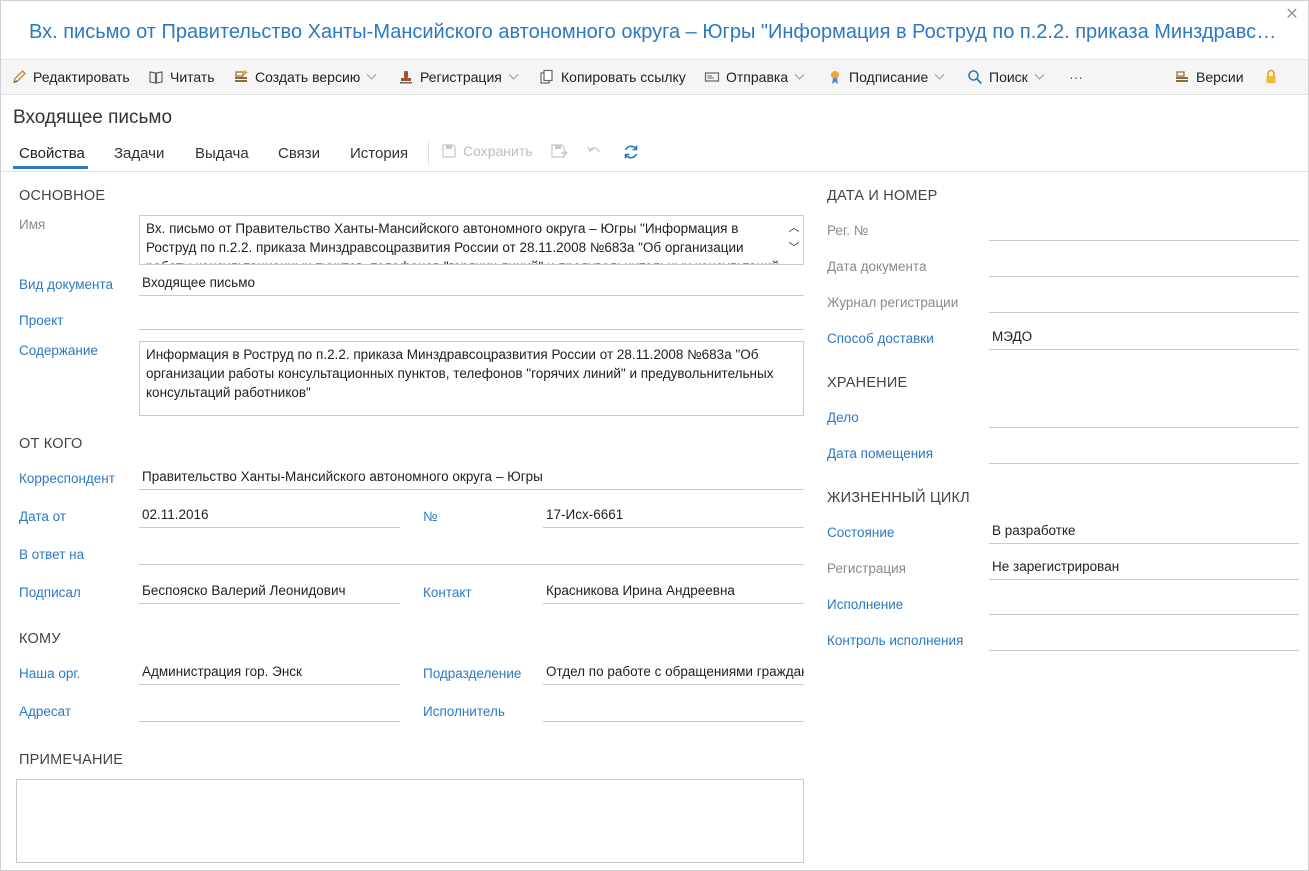 This screenshot has height=871, width=1309. I want to click on state-label: Состояние, so click(860, 532).